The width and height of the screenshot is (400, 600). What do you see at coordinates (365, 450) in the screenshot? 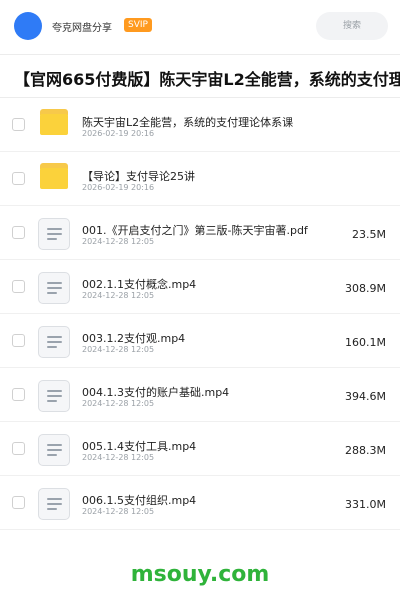
I see `file-size: 288.3M` at bounding box center [365, 450].